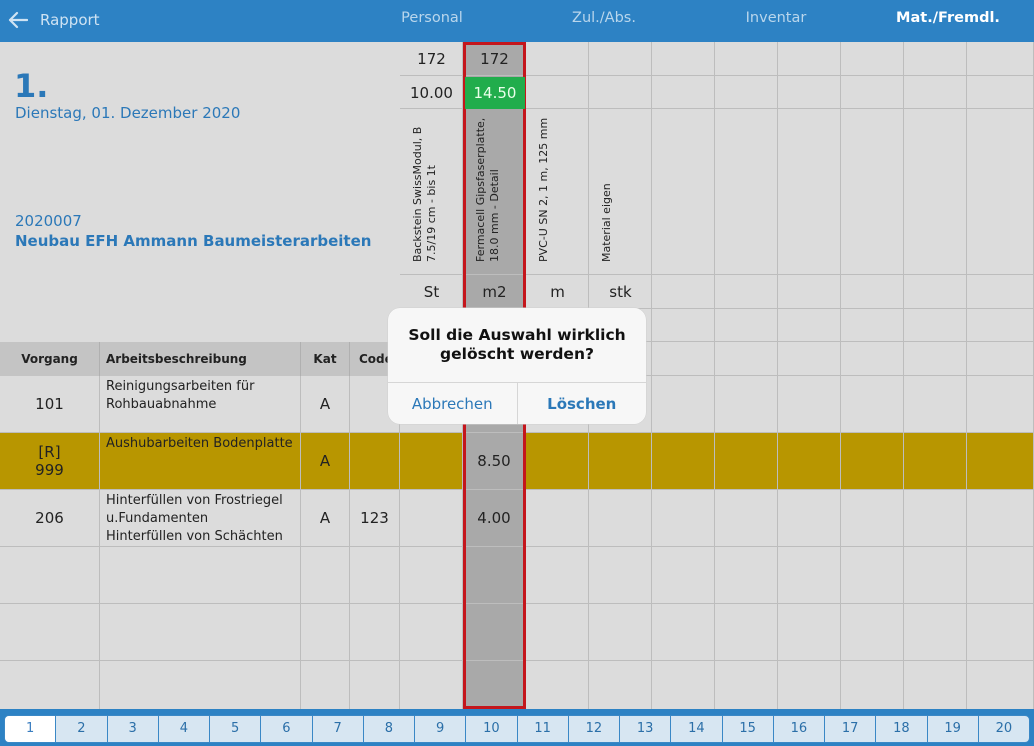  What do you see at coordinates (199, 443) in the screenshot?
I see `description-line: Aushubarbeiten Bodenplatte` at bounding box center [199, 443].